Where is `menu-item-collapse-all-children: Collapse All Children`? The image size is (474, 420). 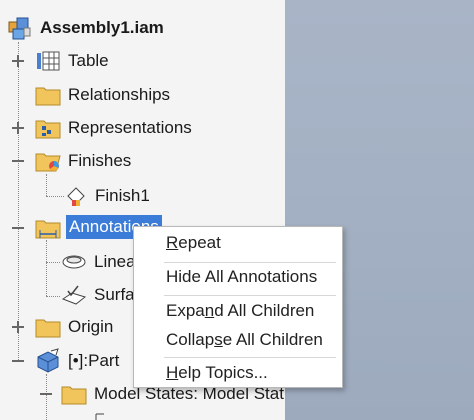
menu-item-collapse-all-children: Collapse All Children is located at coordinates (238, 340).